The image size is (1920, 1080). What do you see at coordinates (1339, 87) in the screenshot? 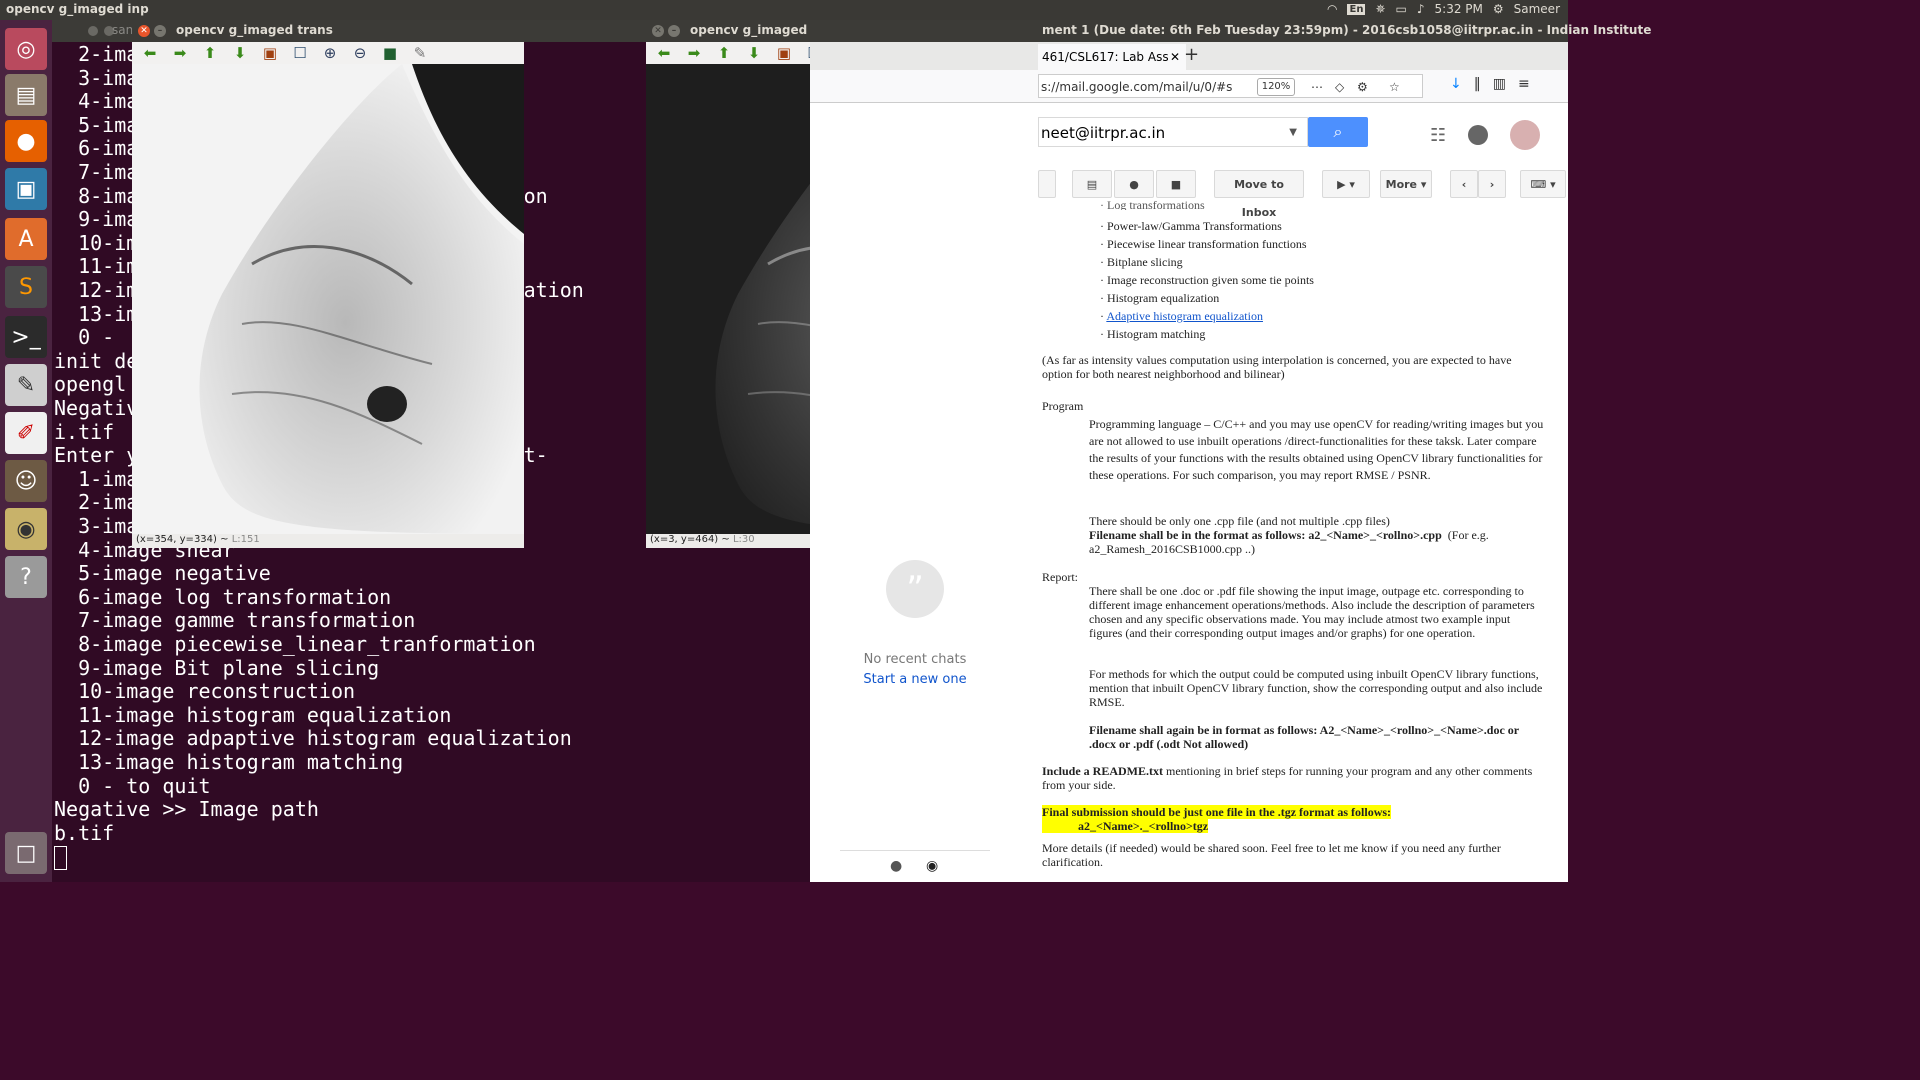
I see `pocket-icon: ◇` at bounding box center [1339, 87].